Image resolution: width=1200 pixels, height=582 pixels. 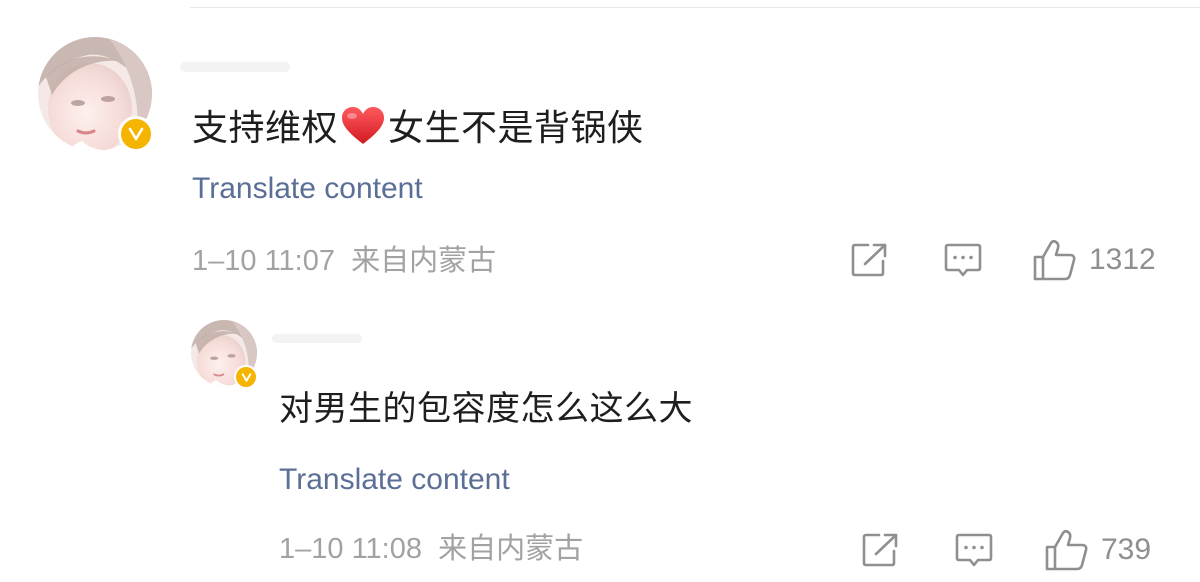 I want to click on top-divider, so click(x=695, y=7).